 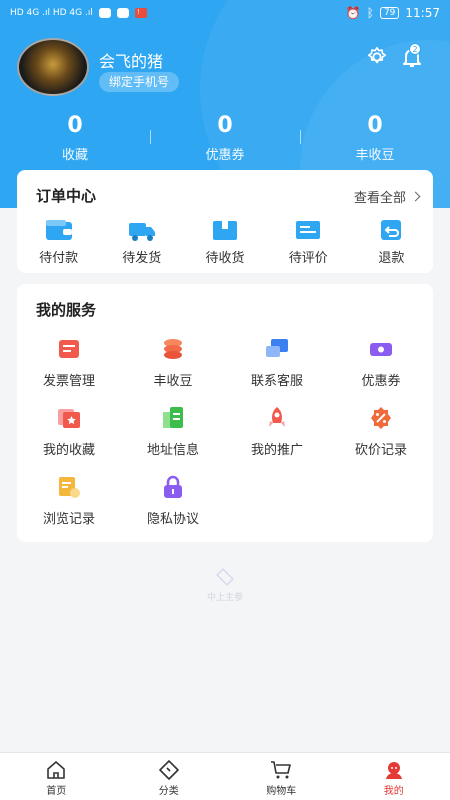 What do you see at coordinates (173, 506) in the screenshot?
I see `service-privacy-policy: 隐私协议` at bounding box center [173, 506].